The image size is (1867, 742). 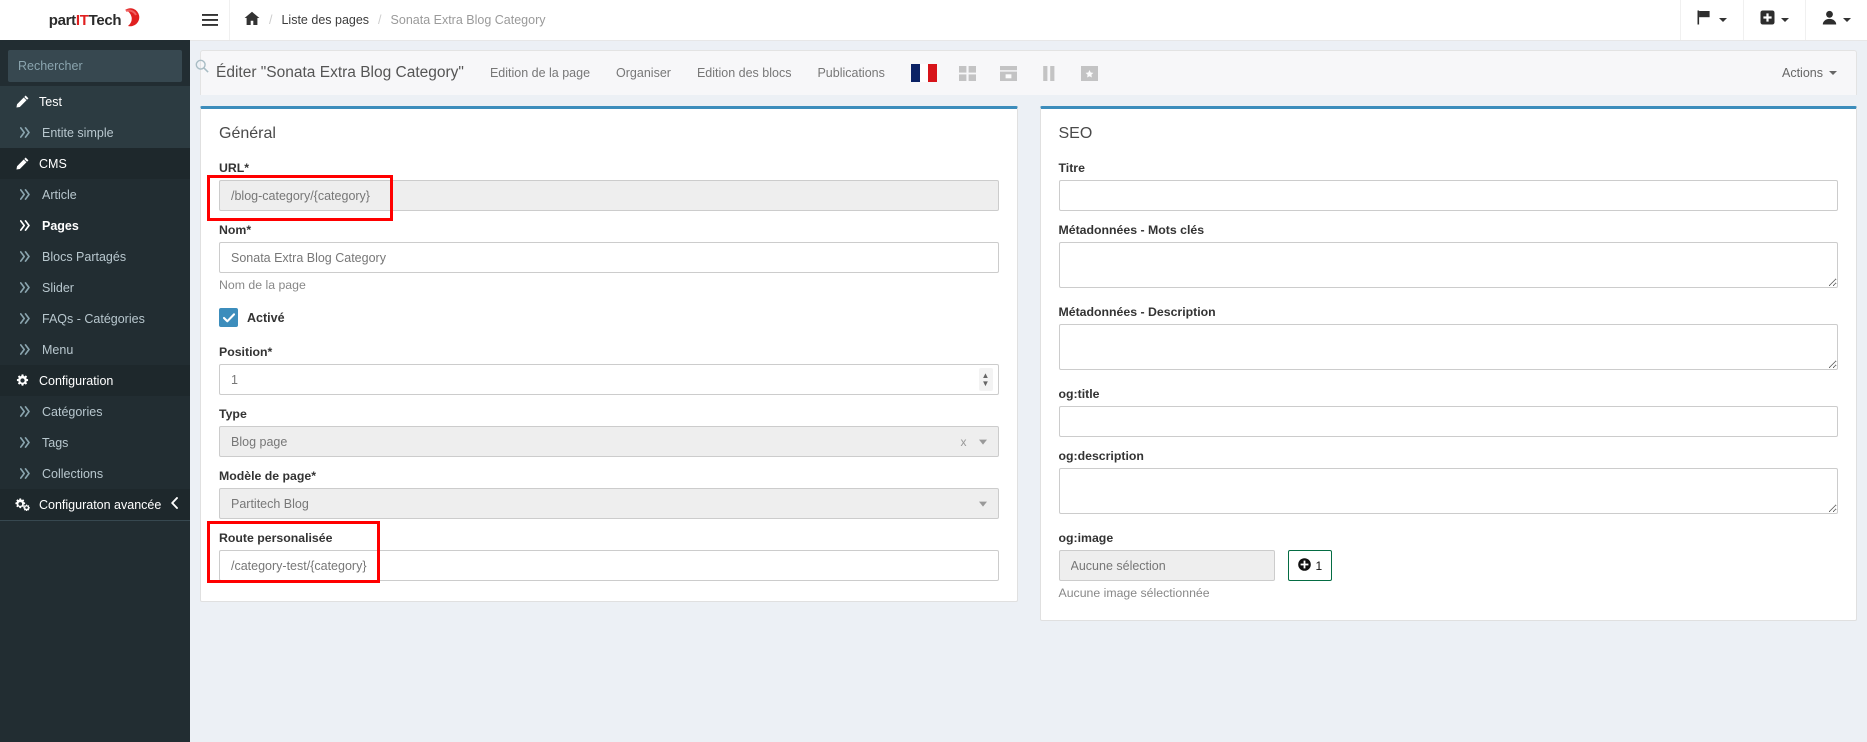 I want to click on type-clear-icon: x, so click(x=964, y=442).